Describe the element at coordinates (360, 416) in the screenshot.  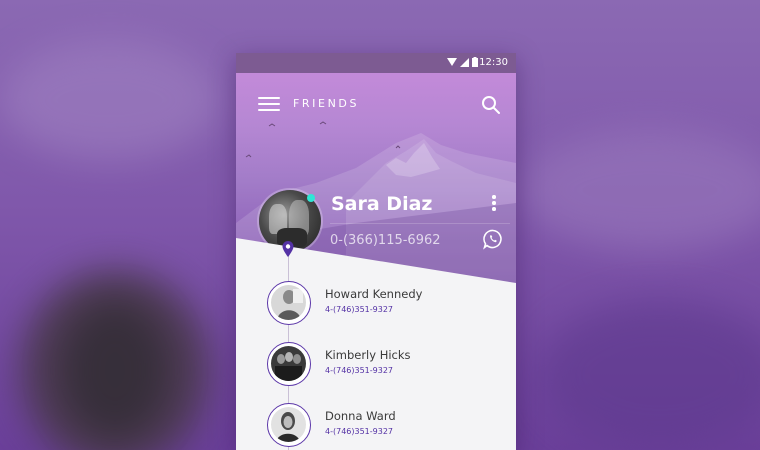
I see `contact-name: Donna Ward` at that location.